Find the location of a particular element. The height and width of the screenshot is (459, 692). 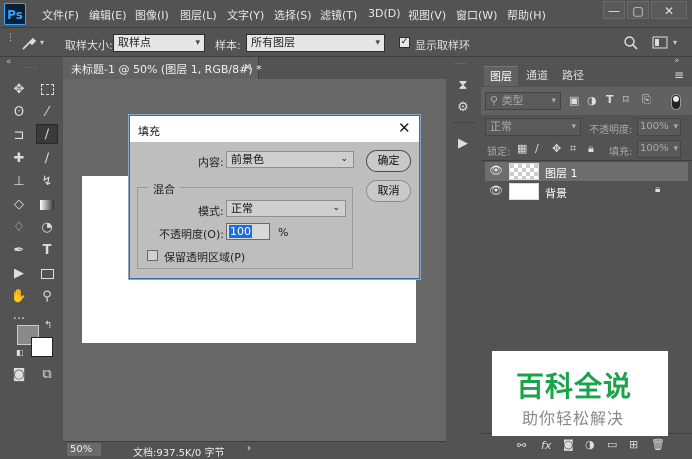

tab-layers: 图层 is located at coordinates (501, 76).